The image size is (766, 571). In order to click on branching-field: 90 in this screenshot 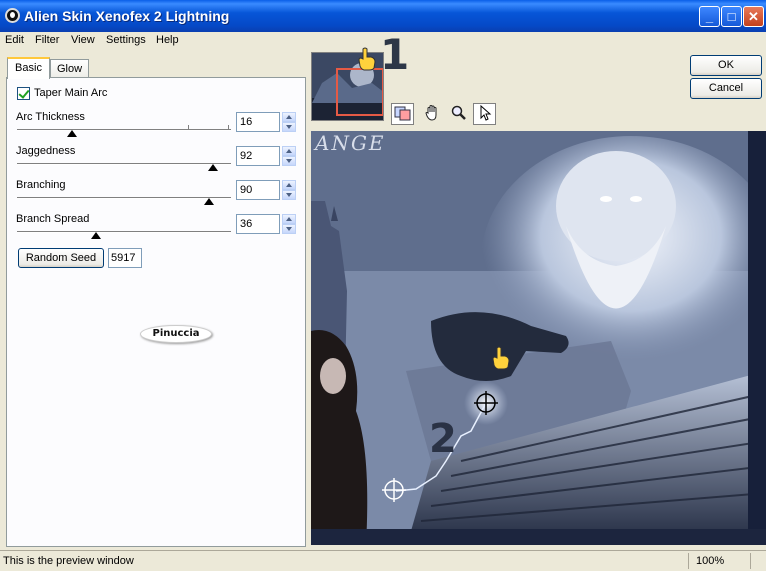, I will do `click(258, 190)`.